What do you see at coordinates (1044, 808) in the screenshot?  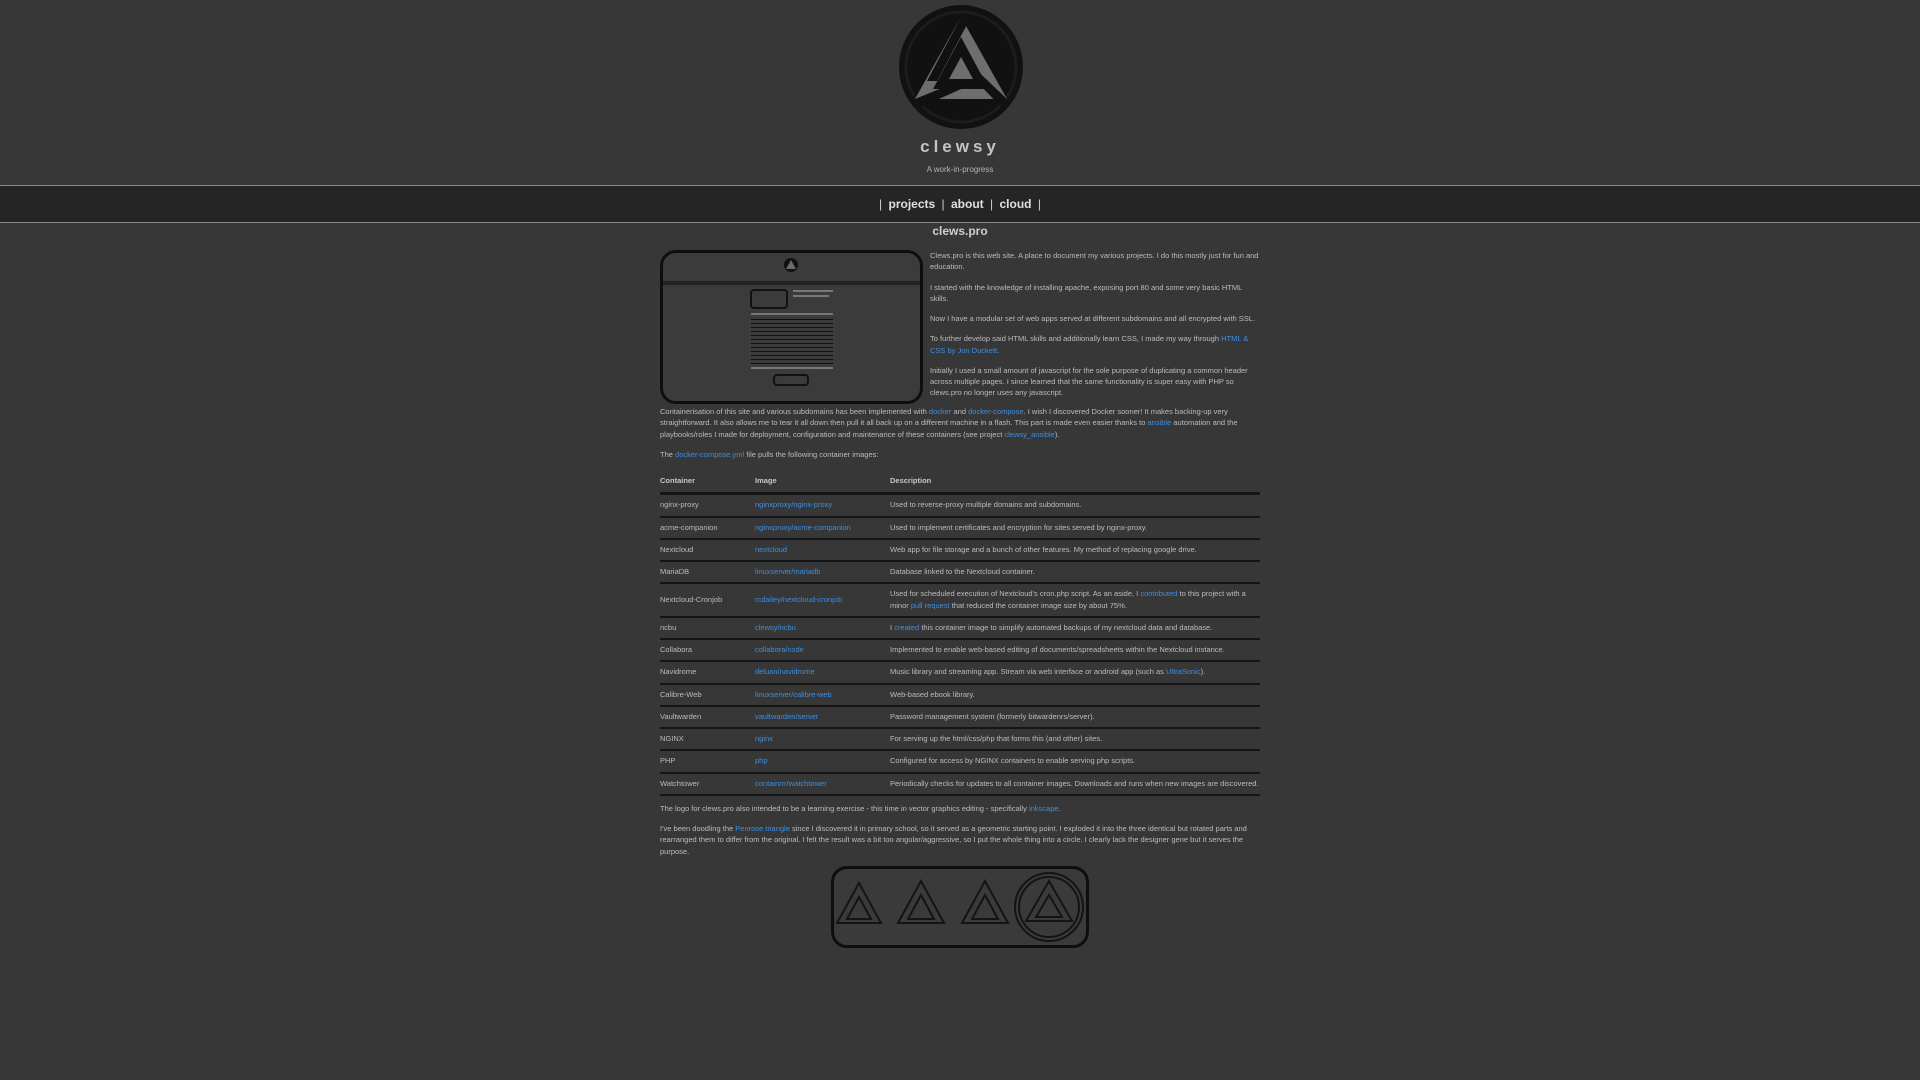 I see `inkscape-link: inkscape` at bounding box center [1044, 808].